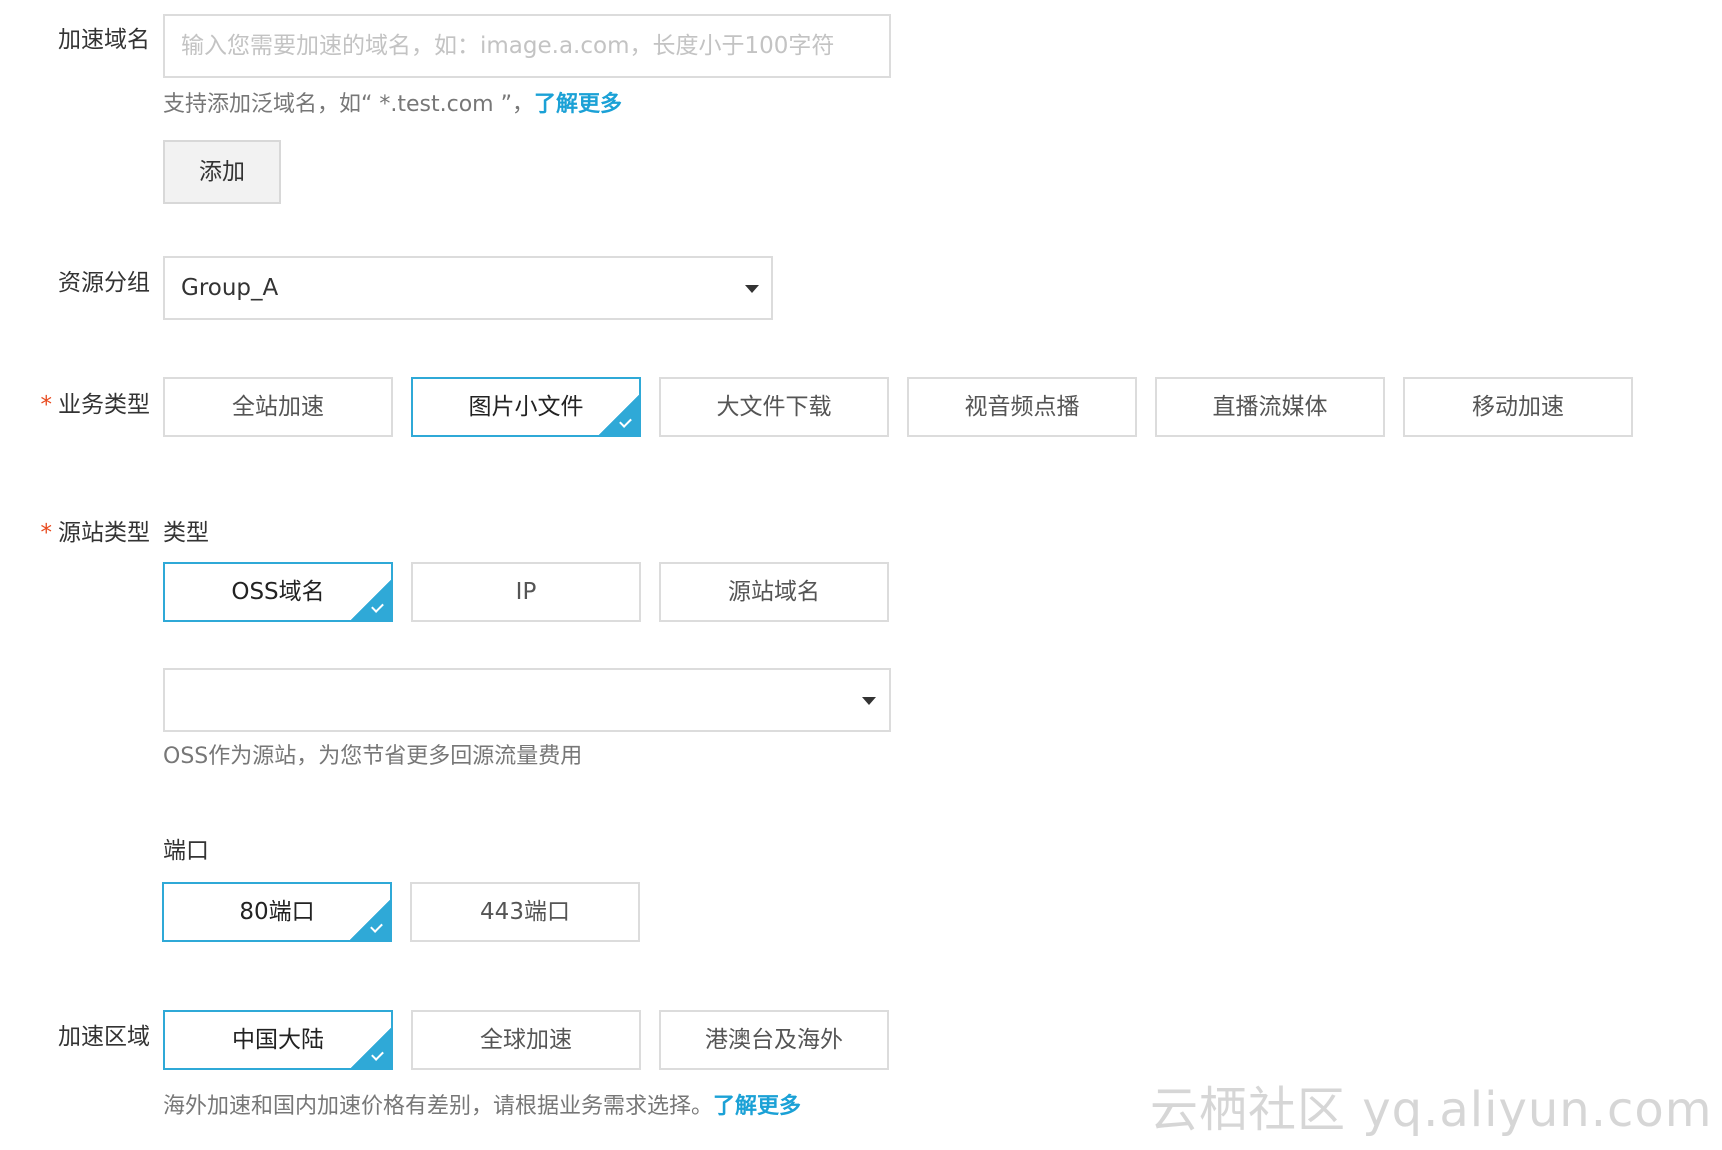 This screenshot has width=1722, height=1150. I want to click on resource-group-select: Group_A, so click(468, 288).